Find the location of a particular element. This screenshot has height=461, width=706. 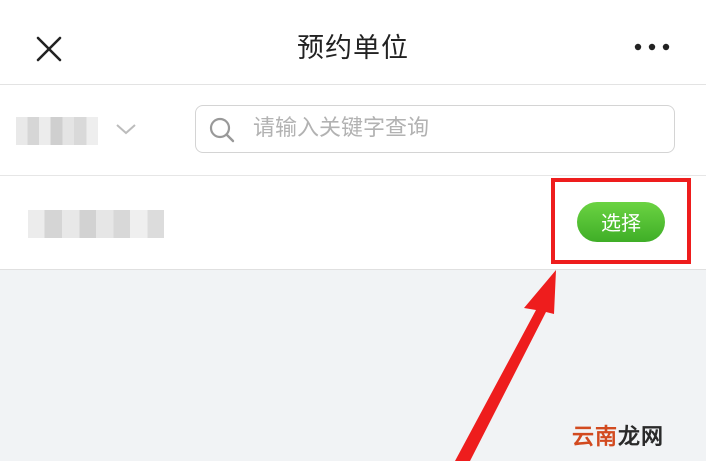

watermark: 云南龙网 is located at coordinates (618, 435).